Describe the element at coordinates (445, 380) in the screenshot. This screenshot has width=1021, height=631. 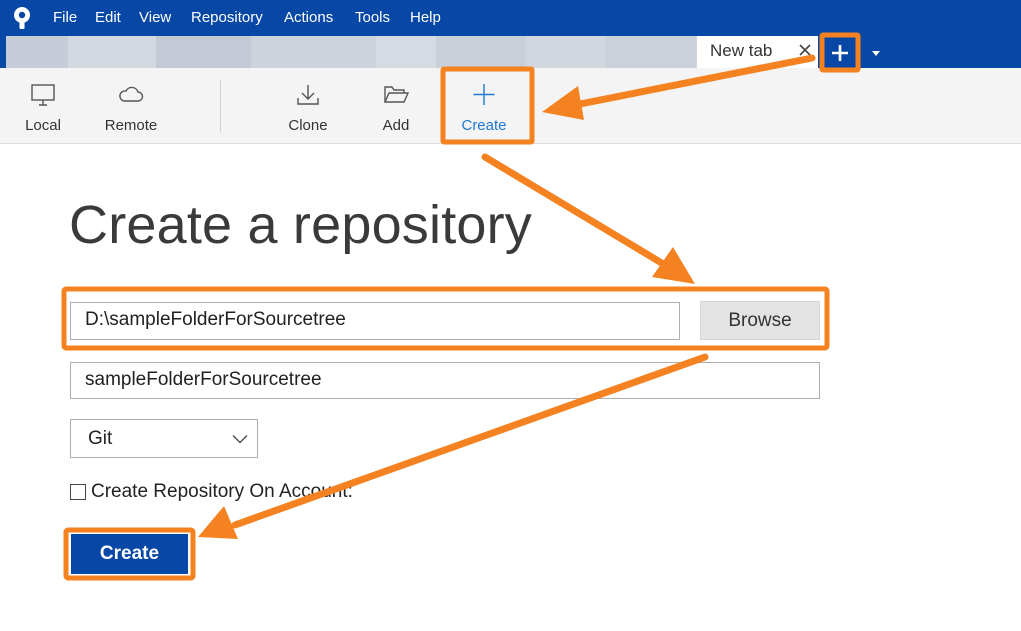
I see `repository-name-input: sampleFolderForSourcetree` at that location.